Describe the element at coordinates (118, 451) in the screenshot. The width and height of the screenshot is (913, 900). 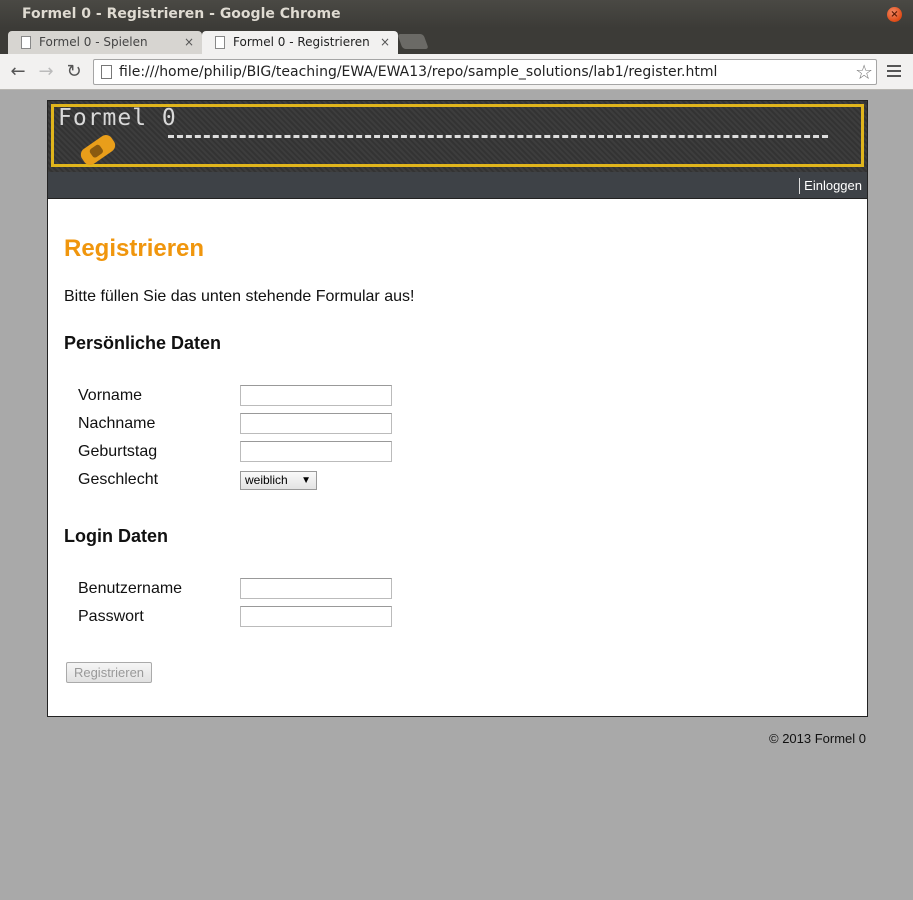
I see `birthday-label: Geburtstag` at that location.